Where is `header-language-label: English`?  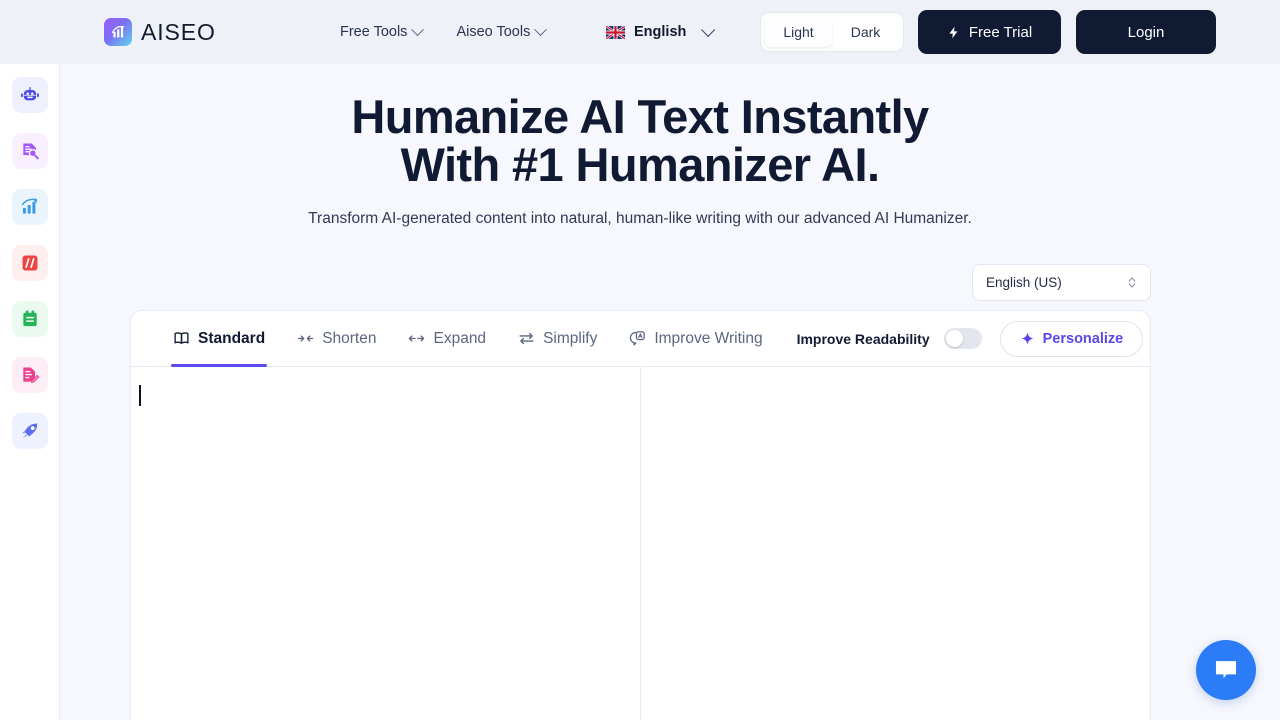 header-language-label: English is located at coordinates (660, 32).